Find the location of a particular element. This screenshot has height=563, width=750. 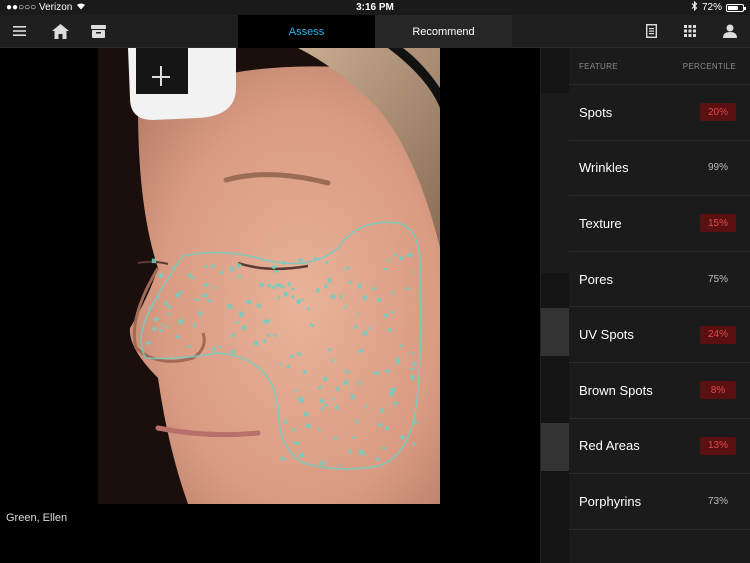

battery-percent: 72% is located at coordinates (711, 7).